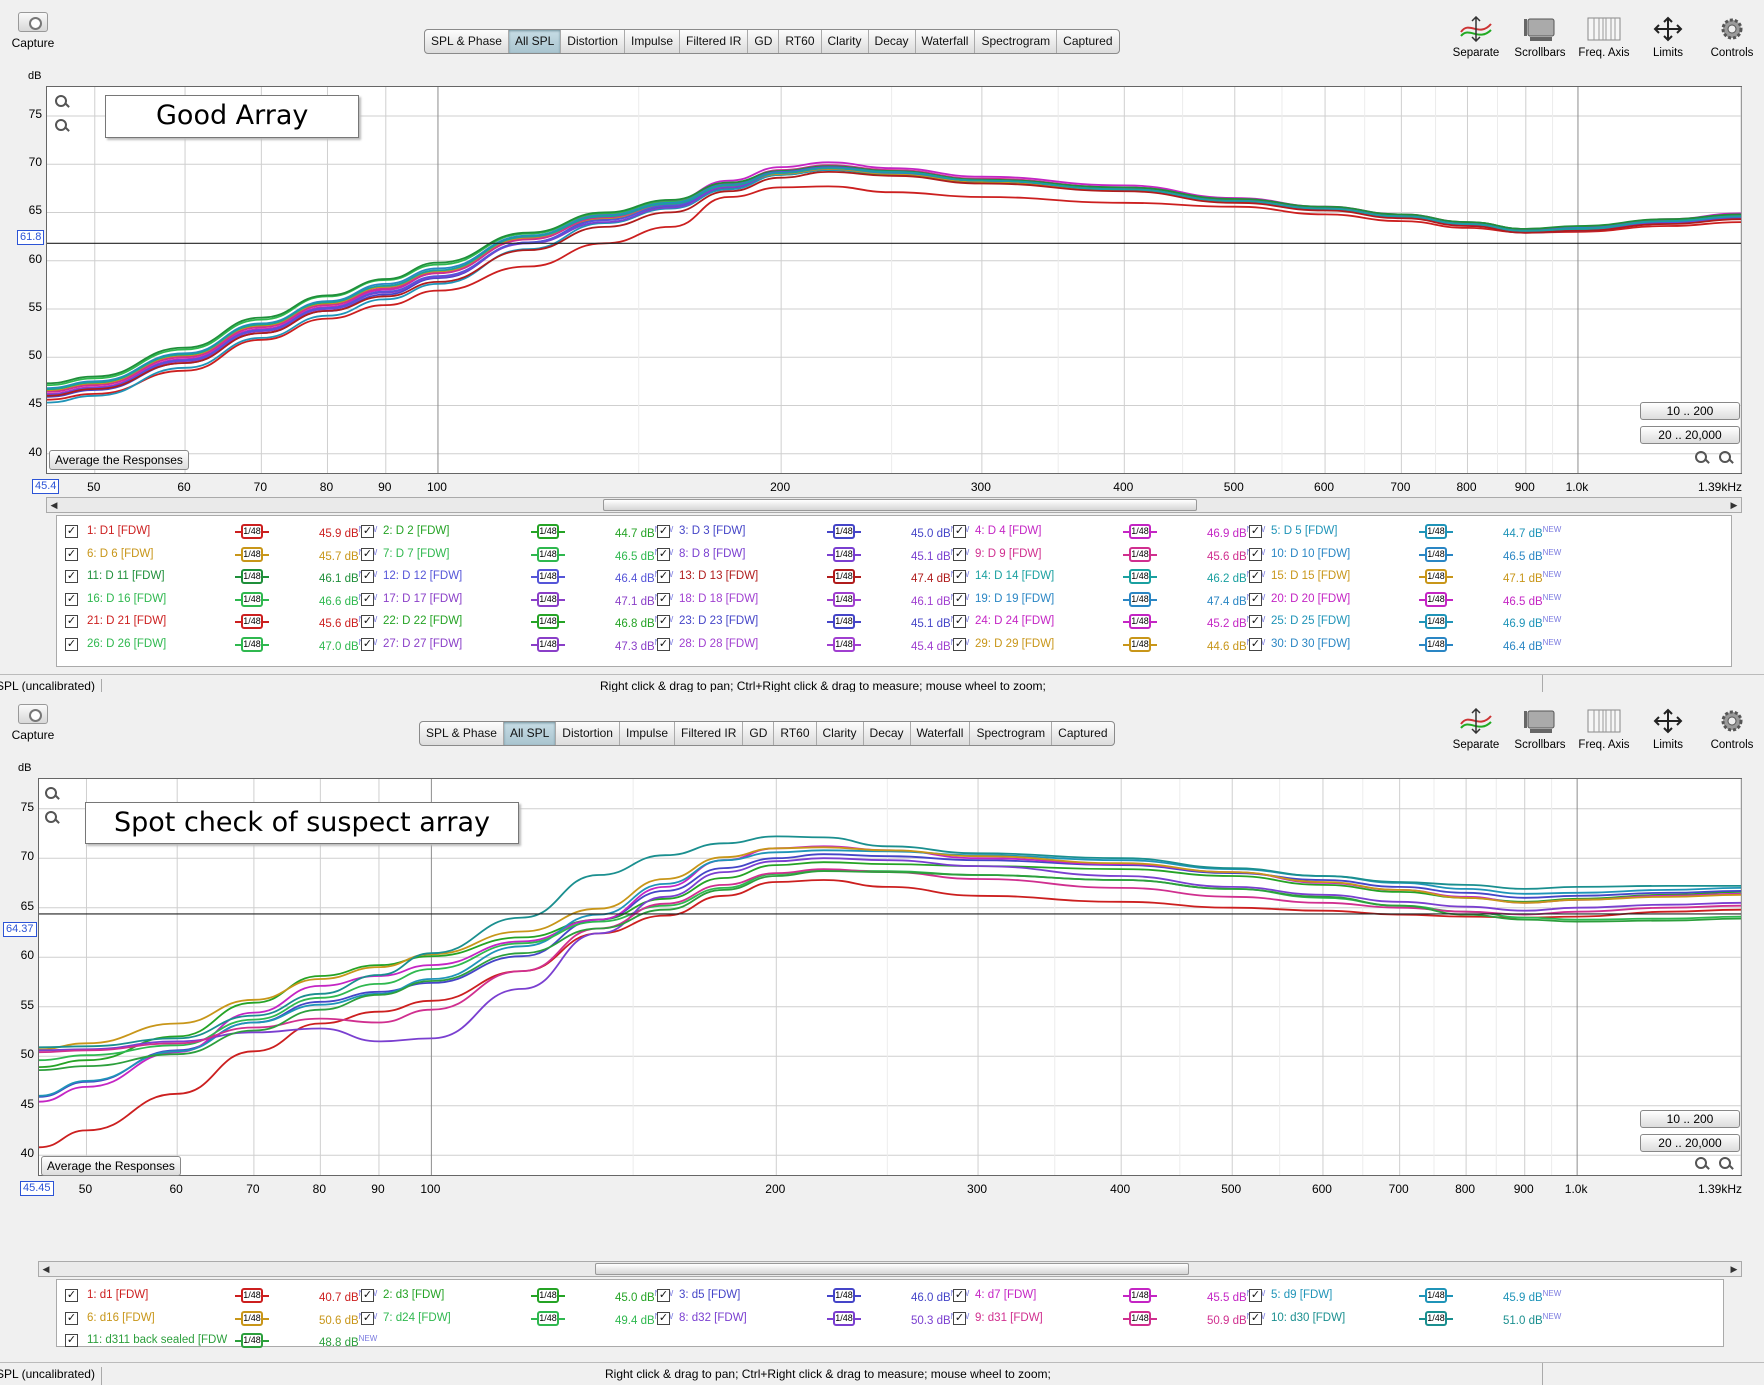 The height and width of the screenshot is (1385, 1764). Describe the element at coordinates (1014, 576) in the screenshot. I see `measurement-name: 14: D 14 [FDW]` at that location.